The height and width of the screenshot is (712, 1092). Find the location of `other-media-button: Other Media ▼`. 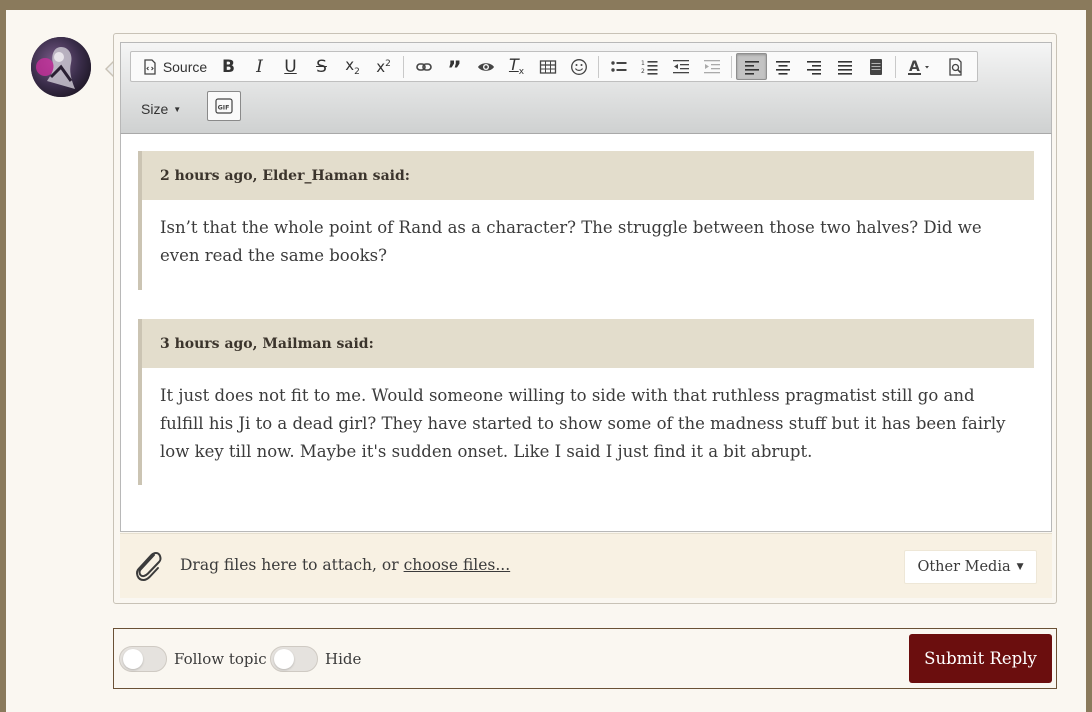

other-media-button: Other Media ▼ is located at coordinates (970, 567).